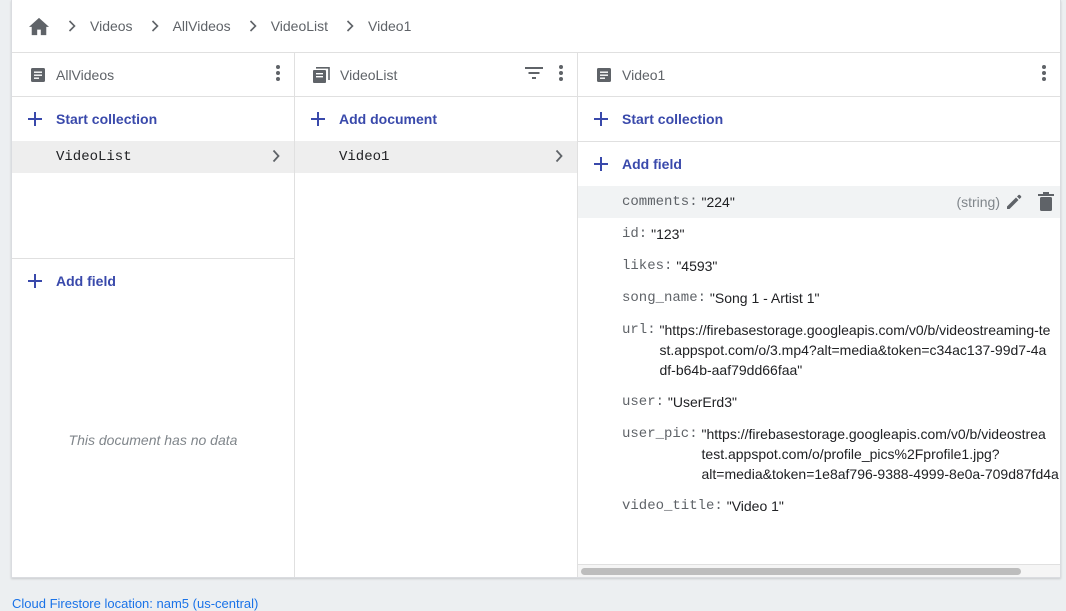 The height and width of the screenshot is (611, 1066). I want to click on field-type: (string), so click(978, 202).